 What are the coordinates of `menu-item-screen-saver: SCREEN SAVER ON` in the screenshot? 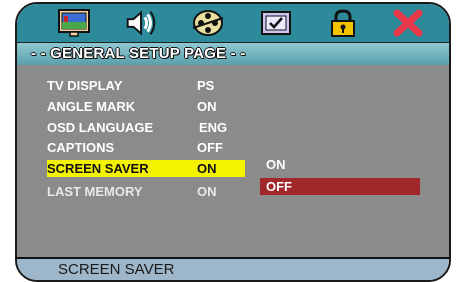 It's located at (146, 168).